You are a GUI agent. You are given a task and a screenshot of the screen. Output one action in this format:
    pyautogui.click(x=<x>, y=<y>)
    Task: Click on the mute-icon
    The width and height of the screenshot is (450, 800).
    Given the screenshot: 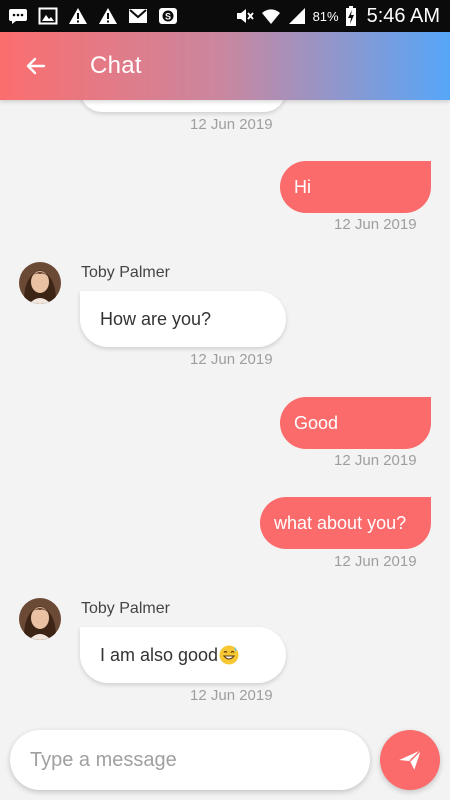 What is the action you would take?
    pyautogui.click(x=245, y=16)
    